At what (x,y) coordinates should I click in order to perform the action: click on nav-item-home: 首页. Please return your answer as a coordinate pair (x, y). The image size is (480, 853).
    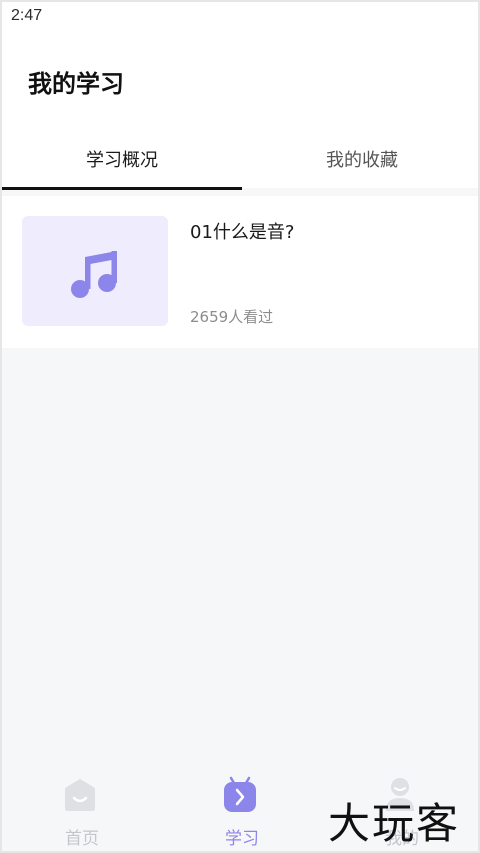
    Looking at the image, I should click on (82, 806).